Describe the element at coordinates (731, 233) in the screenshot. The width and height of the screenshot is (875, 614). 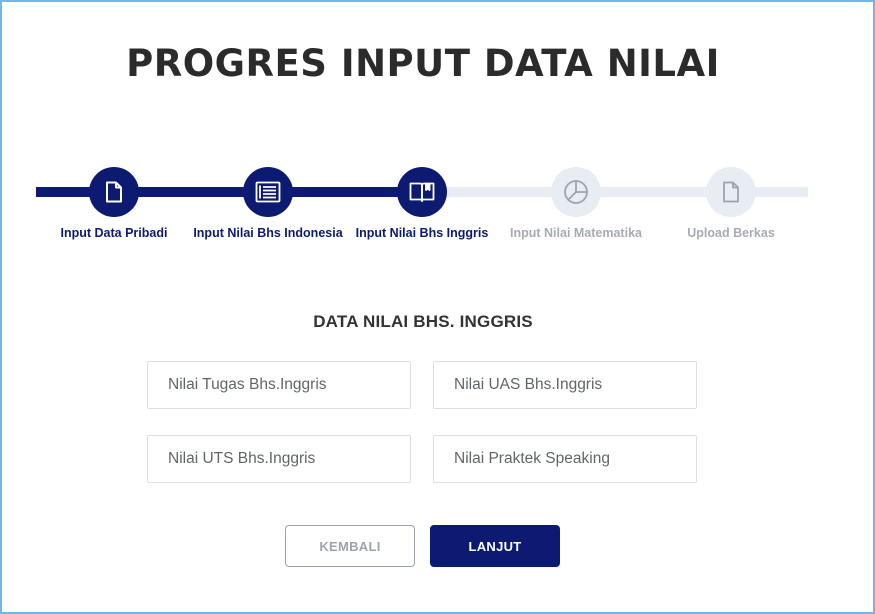
I see `step-label: Upload Berkas` at that location.